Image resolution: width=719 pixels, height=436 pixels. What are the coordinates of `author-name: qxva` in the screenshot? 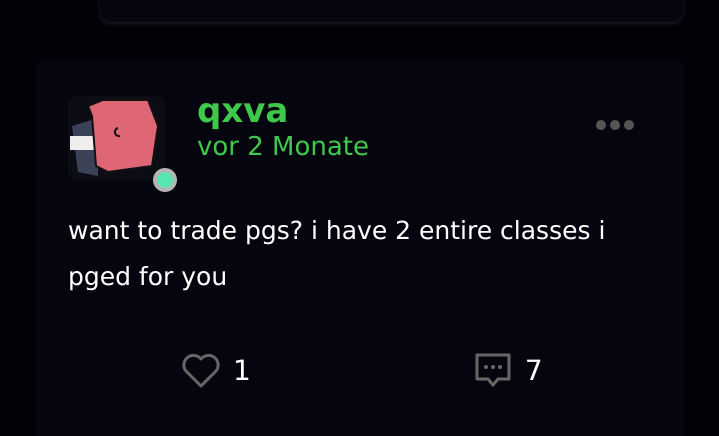 It's located at (283, 111).